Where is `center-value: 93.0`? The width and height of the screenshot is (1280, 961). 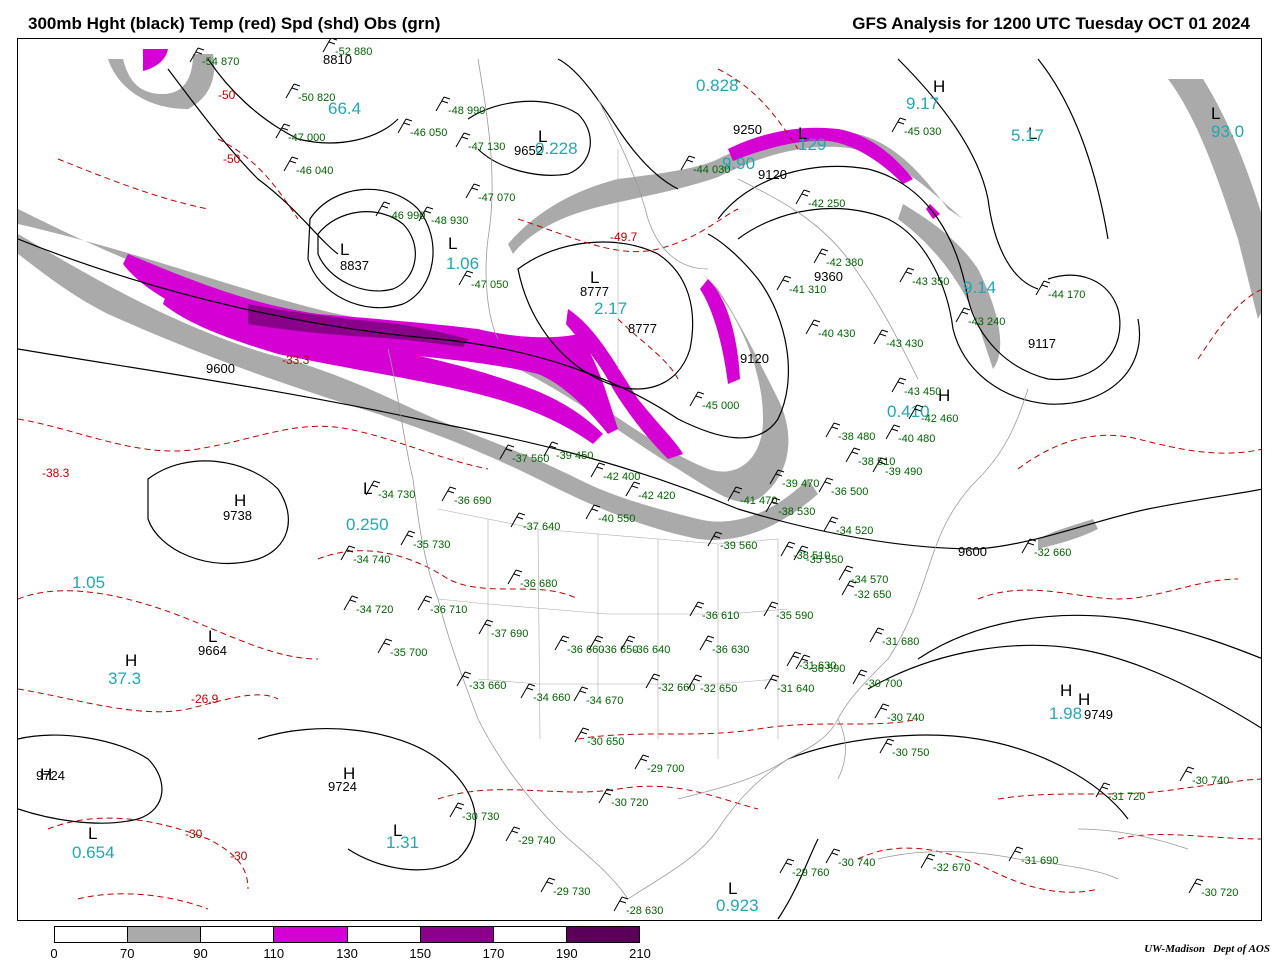
center-value: 93.0 is located at coordinates (1227, 131).